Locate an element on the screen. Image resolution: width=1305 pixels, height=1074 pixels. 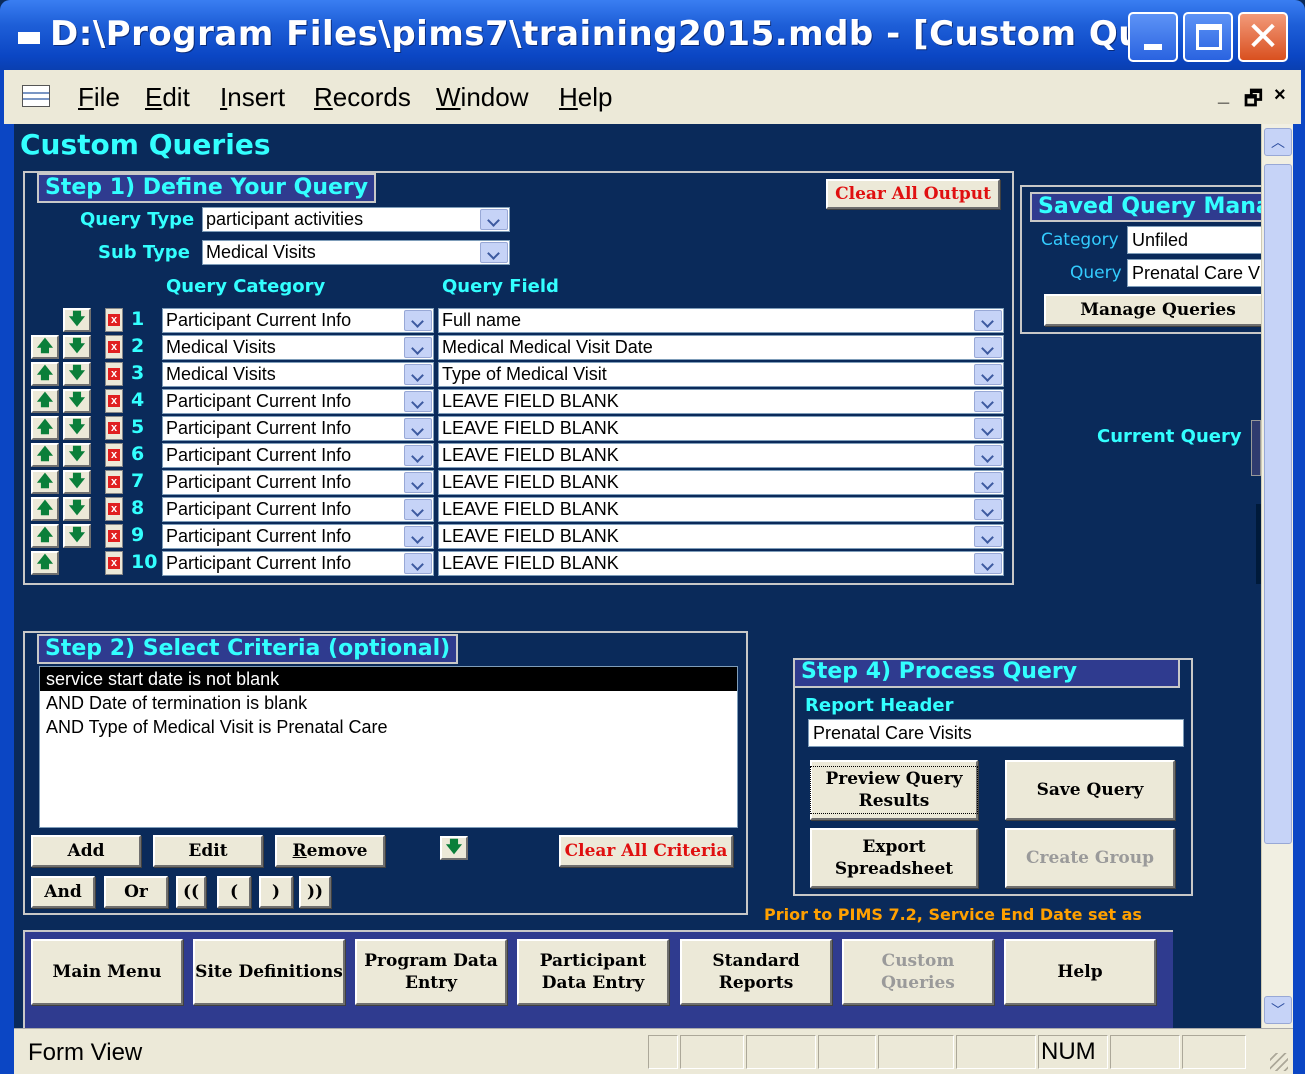
remove-criteria-button: Remove is located at coordinates (330, 851).